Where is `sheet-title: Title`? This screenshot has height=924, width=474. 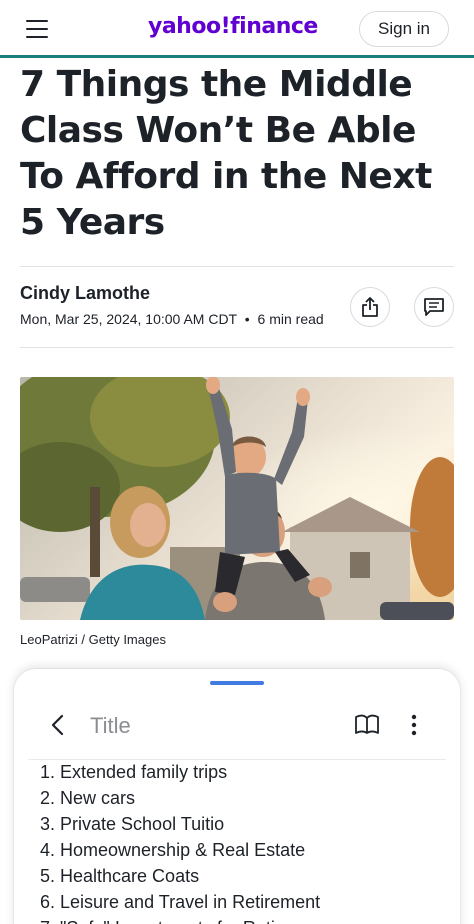 sheet-title: Title is located at coordinates (110, 726).